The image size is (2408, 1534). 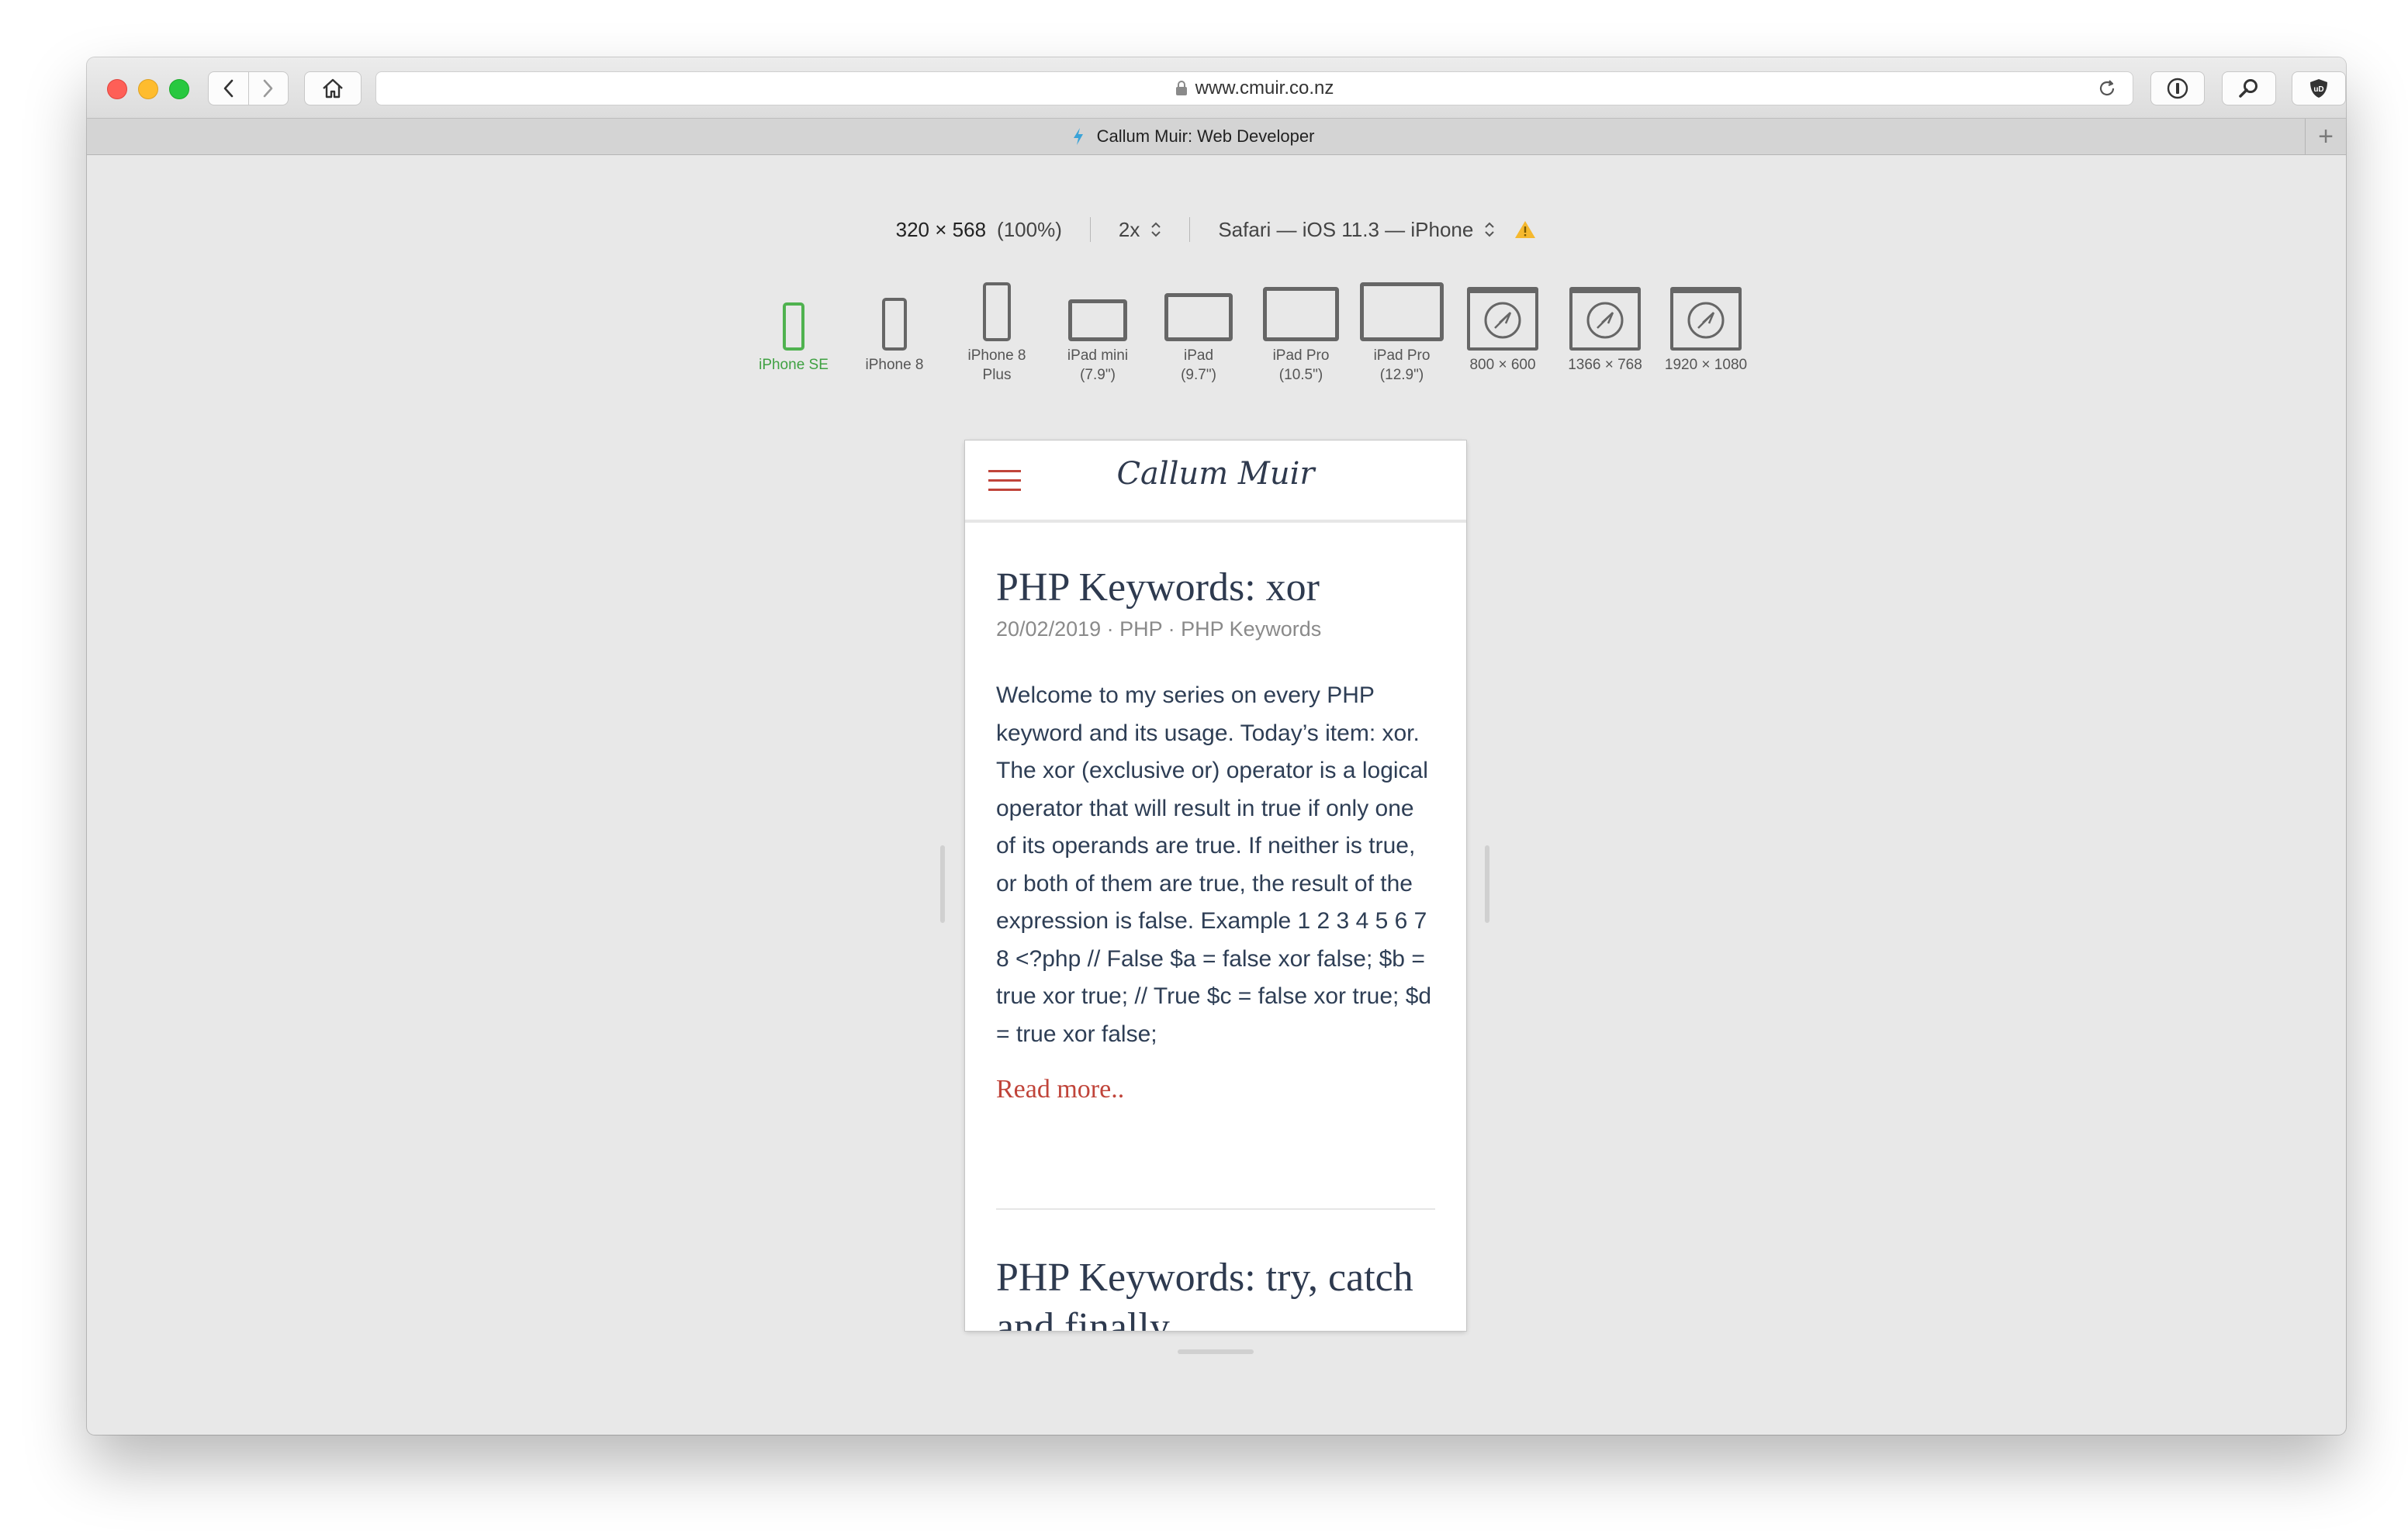 I want to click on back-button, so click(x=229, y=88).